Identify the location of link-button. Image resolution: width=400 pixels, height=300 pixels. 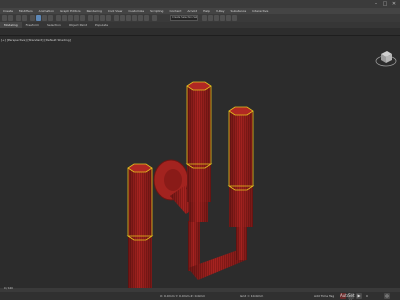
(18, 18).